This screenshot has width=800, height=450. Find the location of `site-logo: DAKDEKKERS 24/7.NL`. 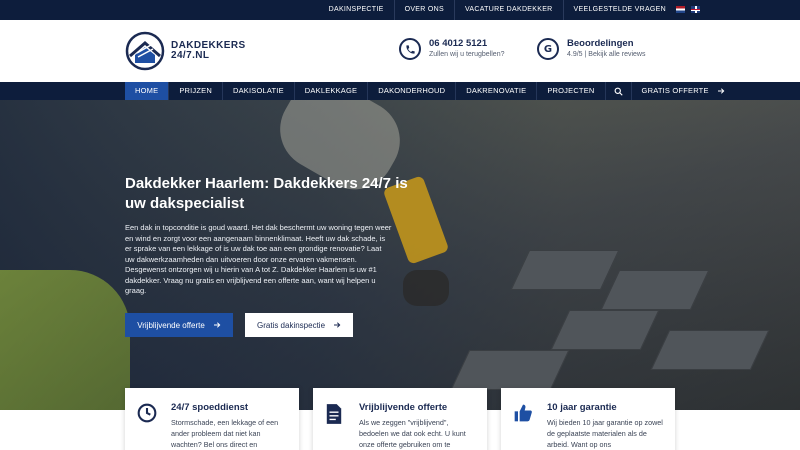

site-logo: DAKDEKKERS 24/7.NL is located at coordinates (185, 51).